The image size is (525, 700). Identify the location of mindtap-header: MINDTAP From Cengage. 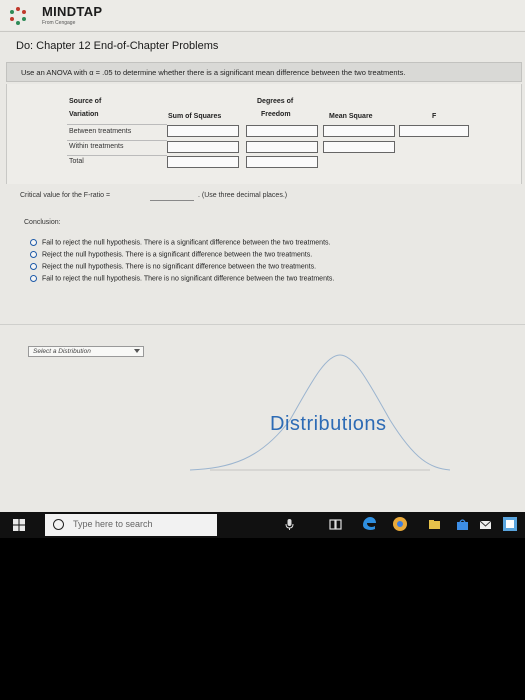
(262, 15).